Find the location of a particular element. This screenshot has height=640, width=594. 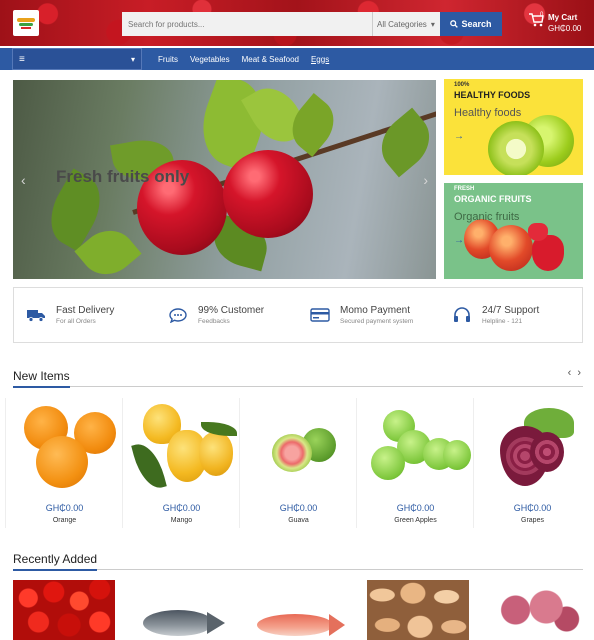

nav-link-fruits: Fruits is located at coordinates (168, 59).